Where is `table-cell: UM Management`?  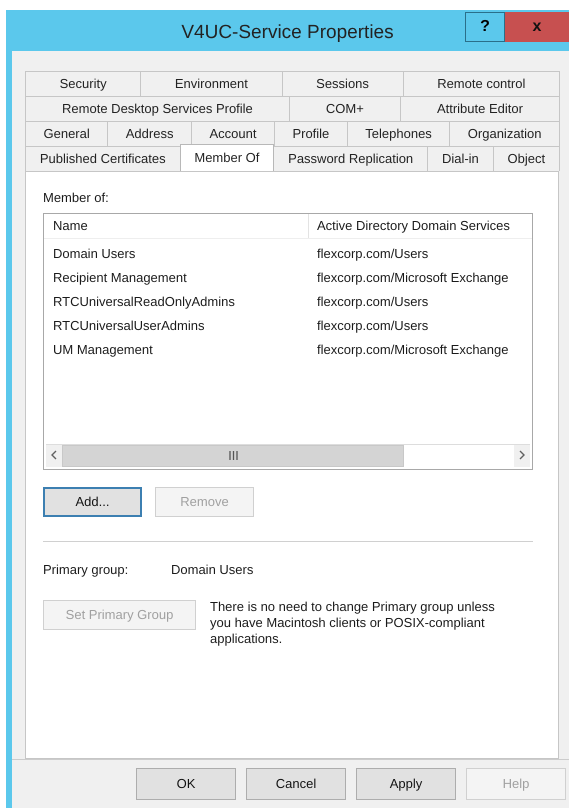 table-cell: UM Management is located at coordinates (180, 350).